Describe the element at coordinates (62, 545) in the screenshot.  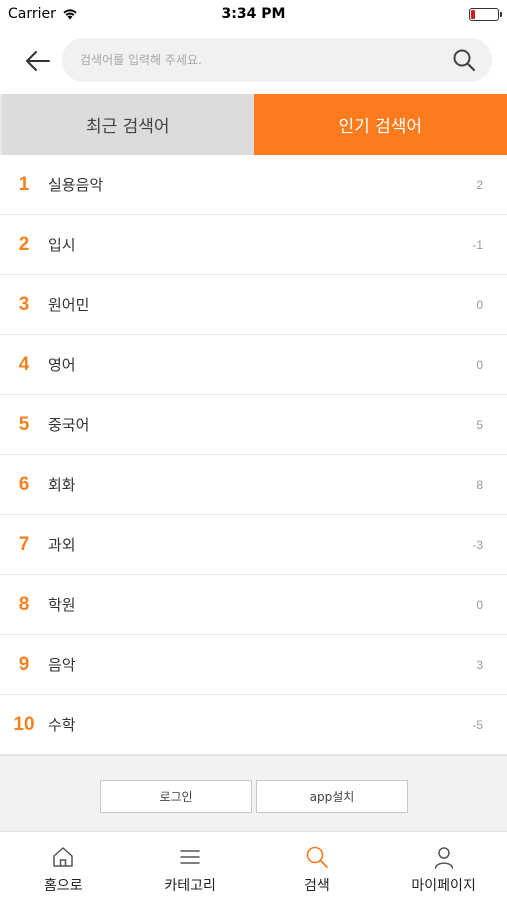
I see `keyword-label: 과외` at that location.